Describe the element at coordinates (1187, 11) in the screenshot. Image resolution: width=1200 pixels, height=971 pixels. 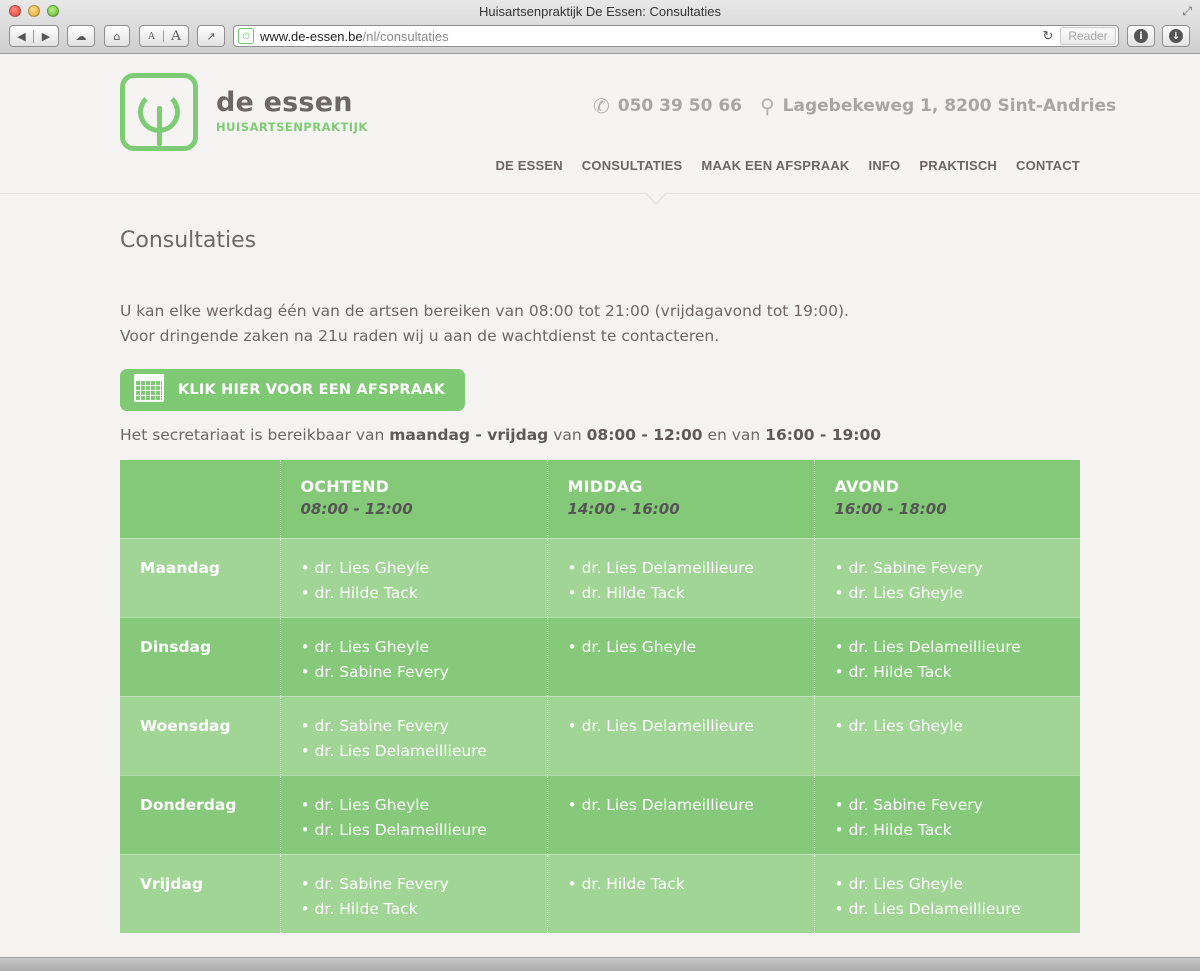
I see `fullscreen-icon: ⤢` at that location.